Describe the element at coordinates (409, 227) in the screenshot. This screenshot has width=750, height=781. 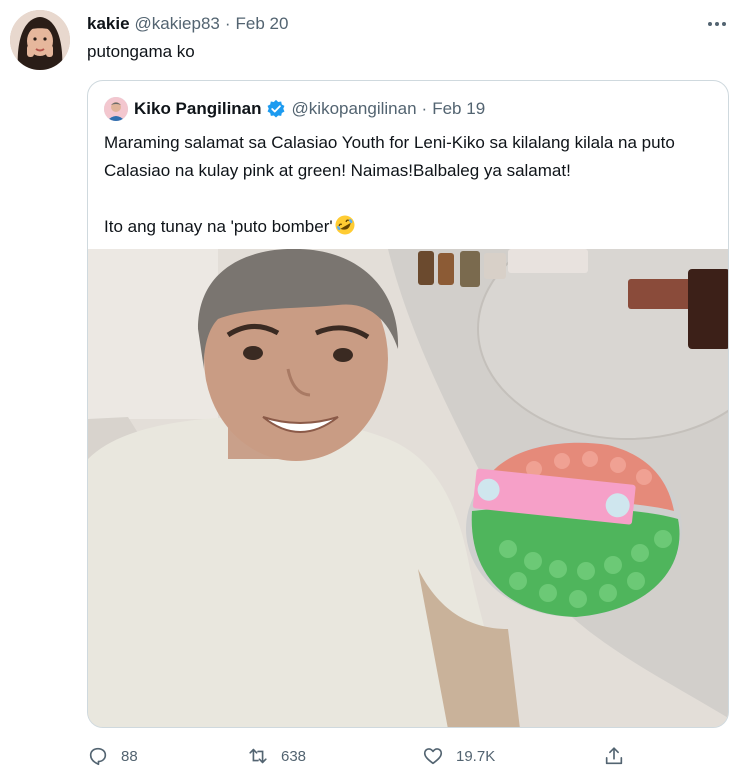
I see `quoted-text-paragraph-2: Ito ang tunay na 'puto bomber'` at that location.